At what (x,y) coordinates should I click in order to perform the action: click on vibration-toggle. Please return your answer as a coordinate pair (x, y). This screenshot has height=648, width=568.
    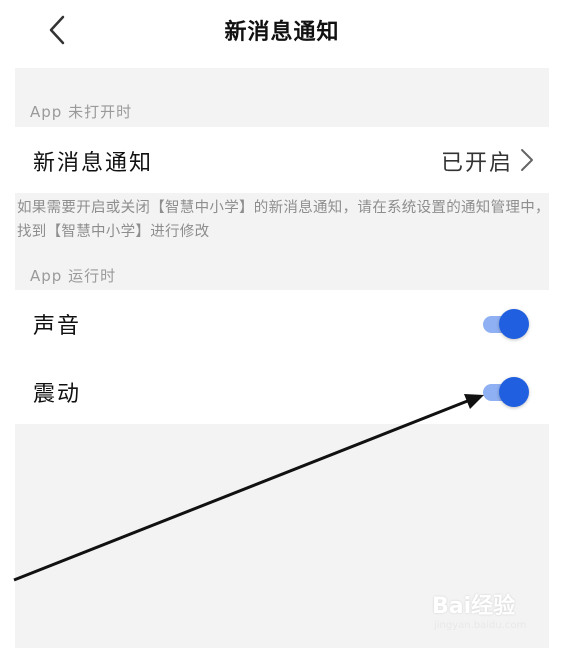
    Looking at the image, I should click on (505, 392).